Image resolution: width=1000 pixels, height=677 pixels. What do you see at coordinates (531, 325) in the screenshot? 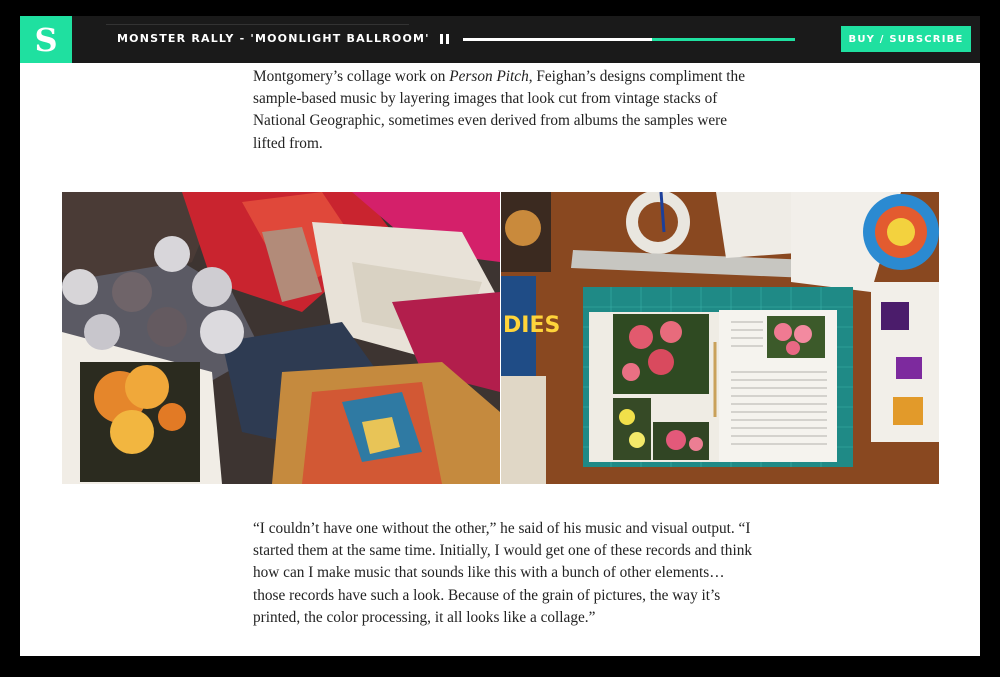
I see `magazine-cover-text: DIES` at bounding box center [531, 325].